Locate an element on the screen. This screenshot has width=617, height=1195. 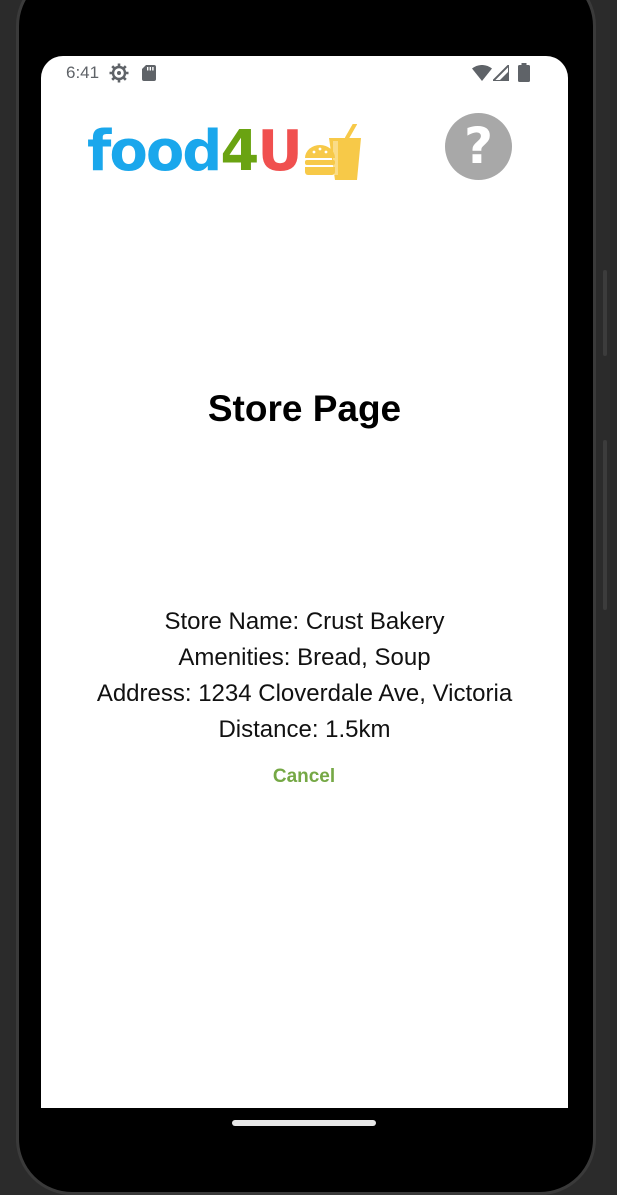
settings-gear-icon is located at coordinates (119, 73).